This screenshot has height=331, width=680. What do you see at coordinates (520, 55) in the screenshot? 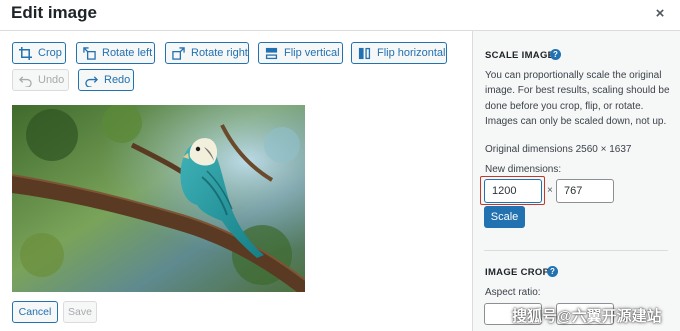
I see `scale-image-heading: SCALE IMAGE` at bounding box center [520, 55].